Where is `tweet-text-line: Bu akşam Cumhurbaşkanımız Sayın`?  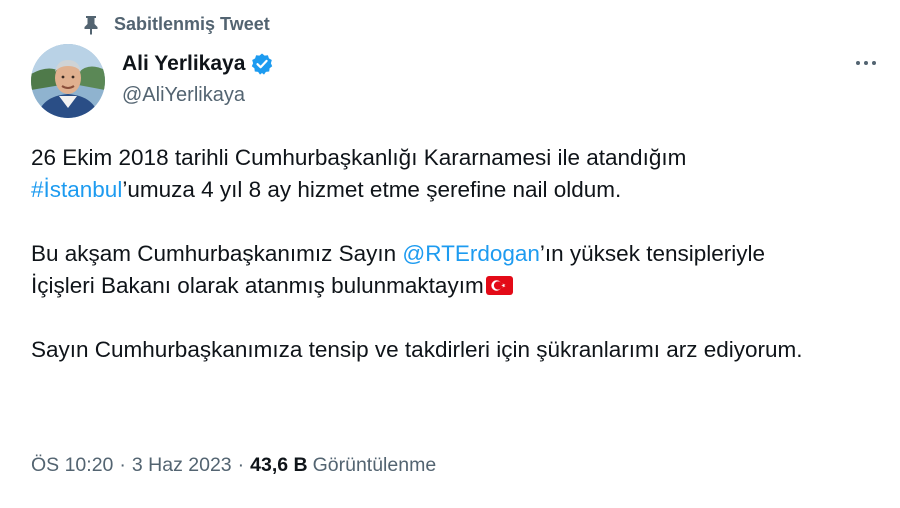 tweet-text-line: Bu akşam Cumhurbaşkanımız Sayın is located at coordinates (217, 253).